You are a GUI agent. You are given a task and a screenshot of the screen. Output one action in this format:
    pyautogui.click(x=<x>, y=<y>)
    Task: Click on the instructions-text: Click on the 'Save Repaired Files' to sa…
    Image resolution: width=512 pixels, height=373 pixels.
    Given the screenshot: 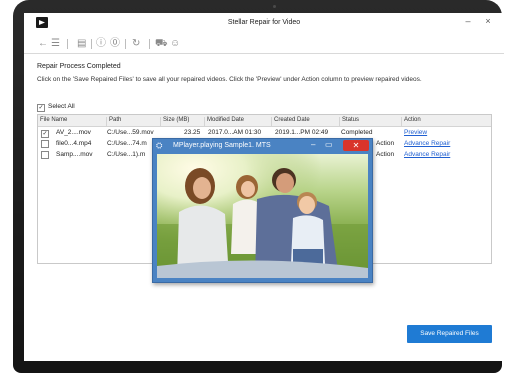 What is the action you would take?
    pyautogui.click(x=229, y=79)
    